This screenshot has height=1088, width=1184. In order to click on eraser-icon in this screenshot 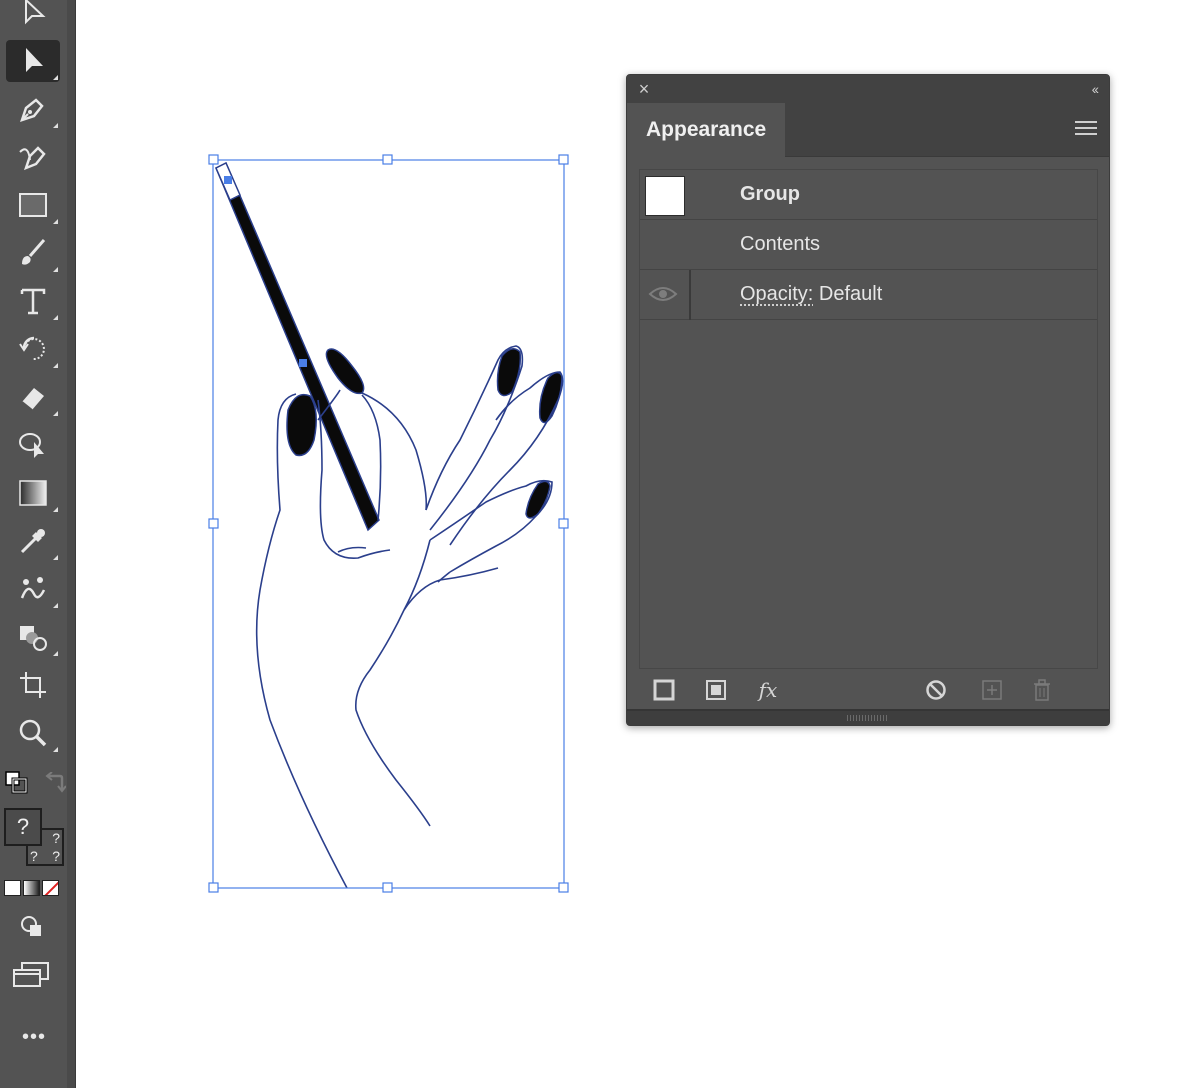, I will do `click(32, 399)`.